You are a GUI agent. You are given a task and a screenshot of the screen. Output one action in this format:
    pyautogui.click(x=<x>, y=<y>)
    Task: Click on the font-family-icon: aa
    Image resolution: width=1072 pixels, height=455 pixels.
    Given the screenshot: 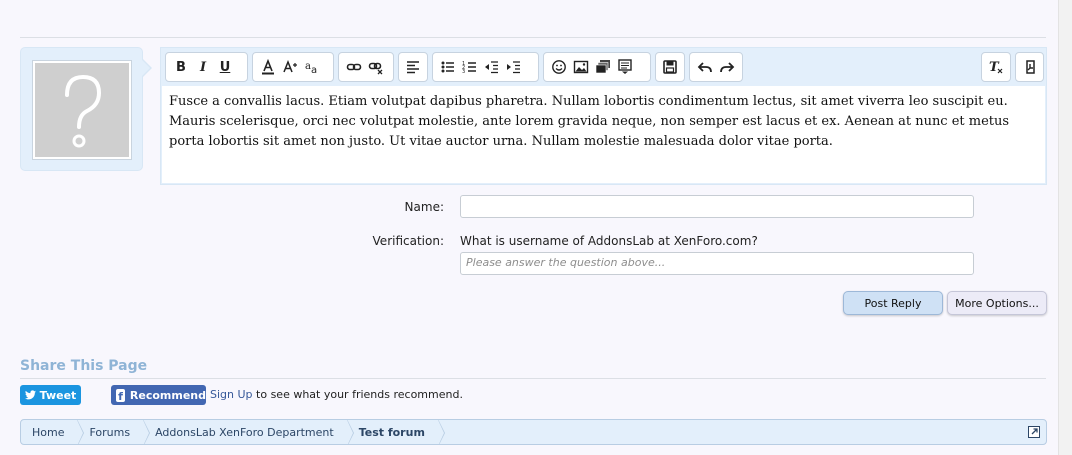 What is the action you would take?
    pyautogui.click(x=312, y=67)
    